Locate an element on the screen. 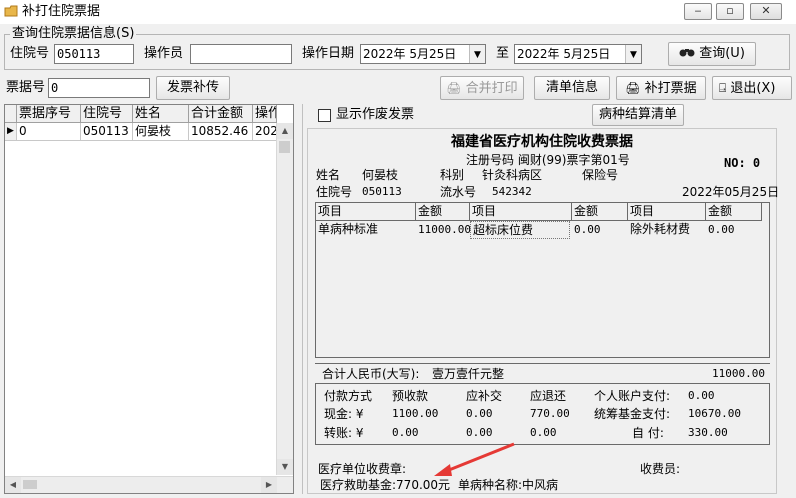 The image size is (796, 498). binoculars-icon is located at coordinates (687, 53).